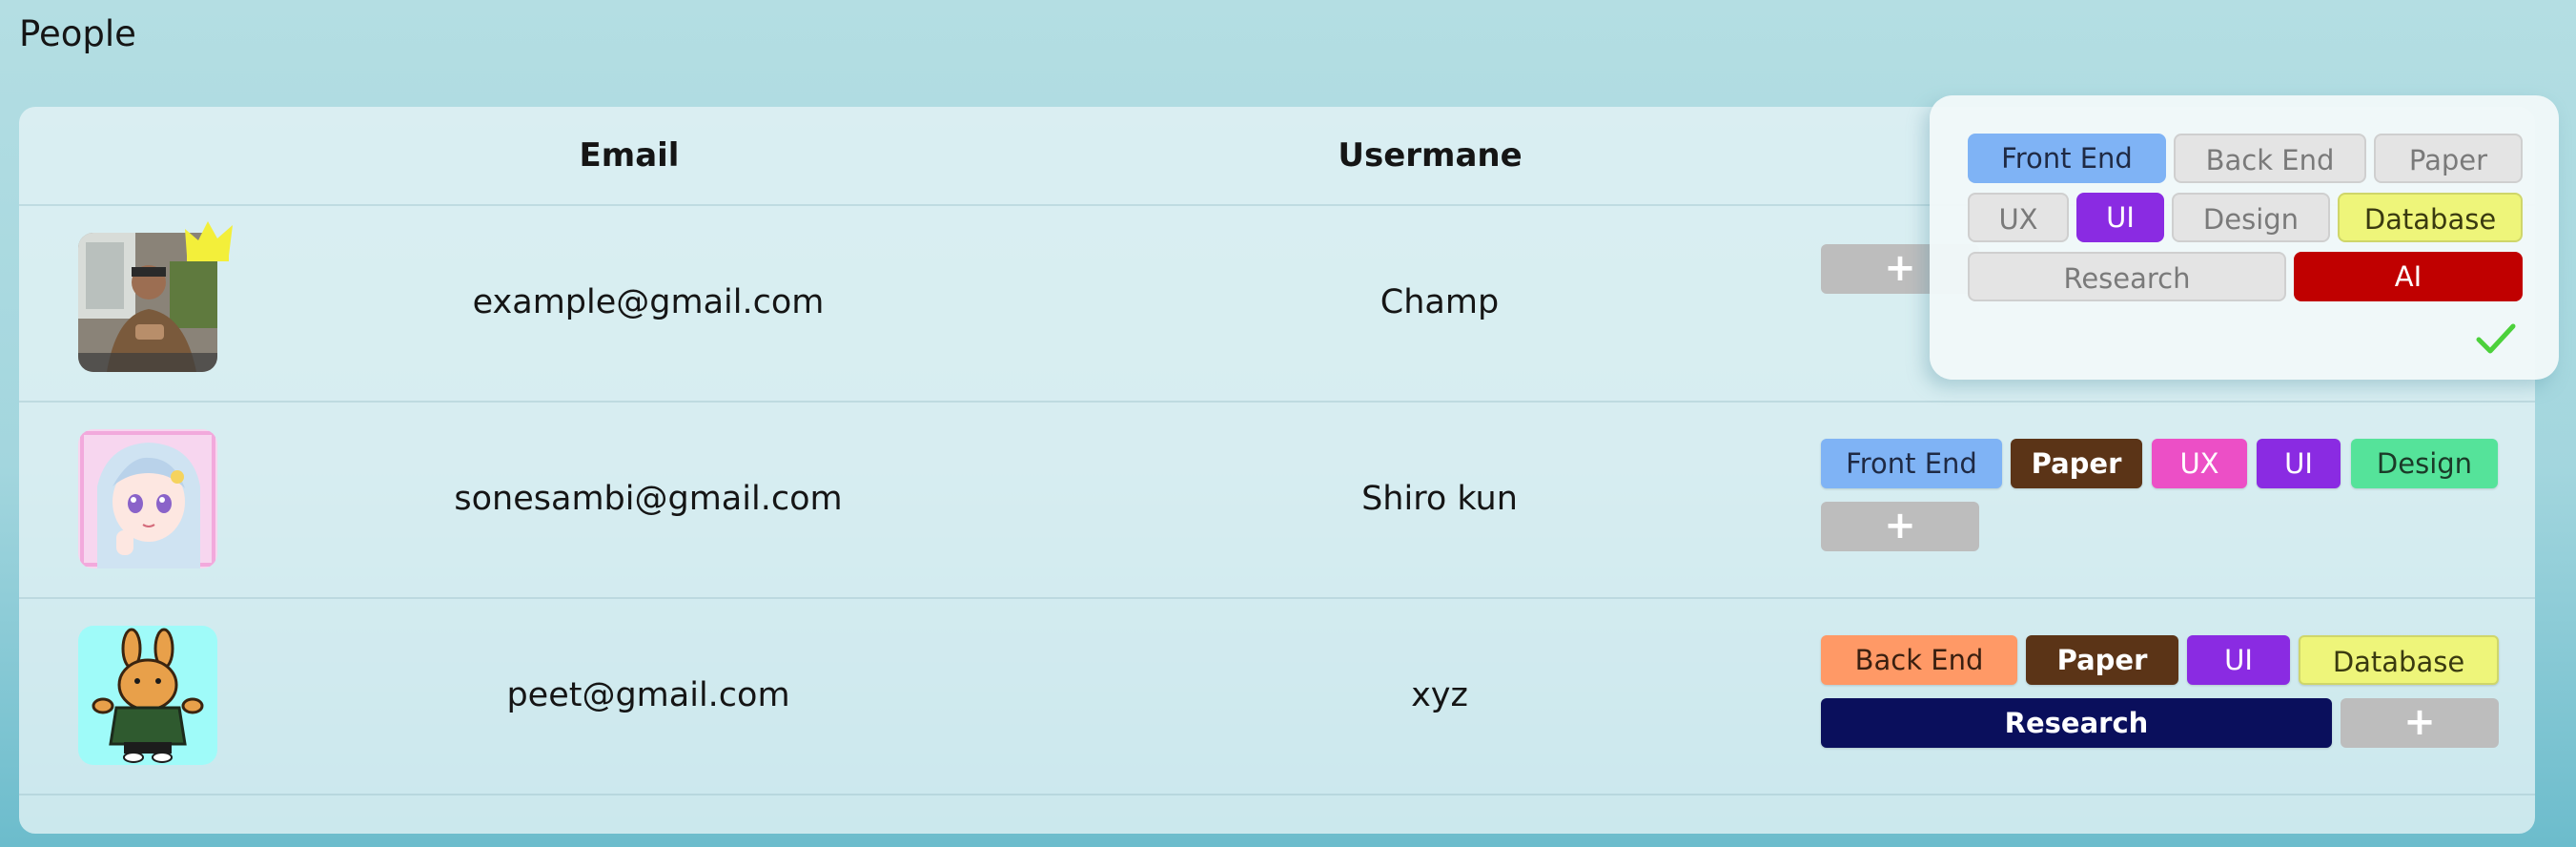  I want to click on rabbit-mascot-avatar, so click(147, 695).